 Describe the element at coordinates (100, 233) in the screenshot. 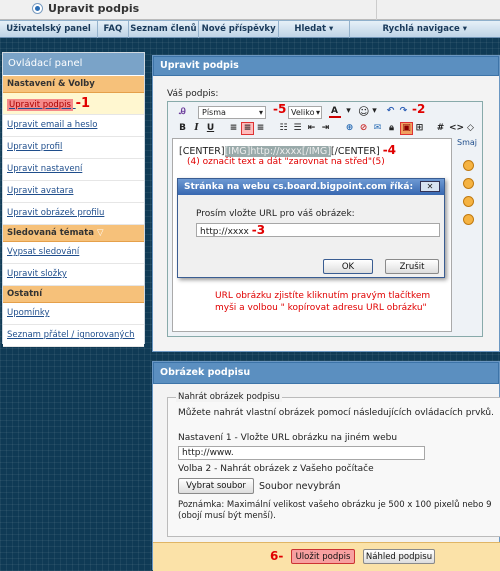

I see `chevron-down-icon: ▽` at that location.